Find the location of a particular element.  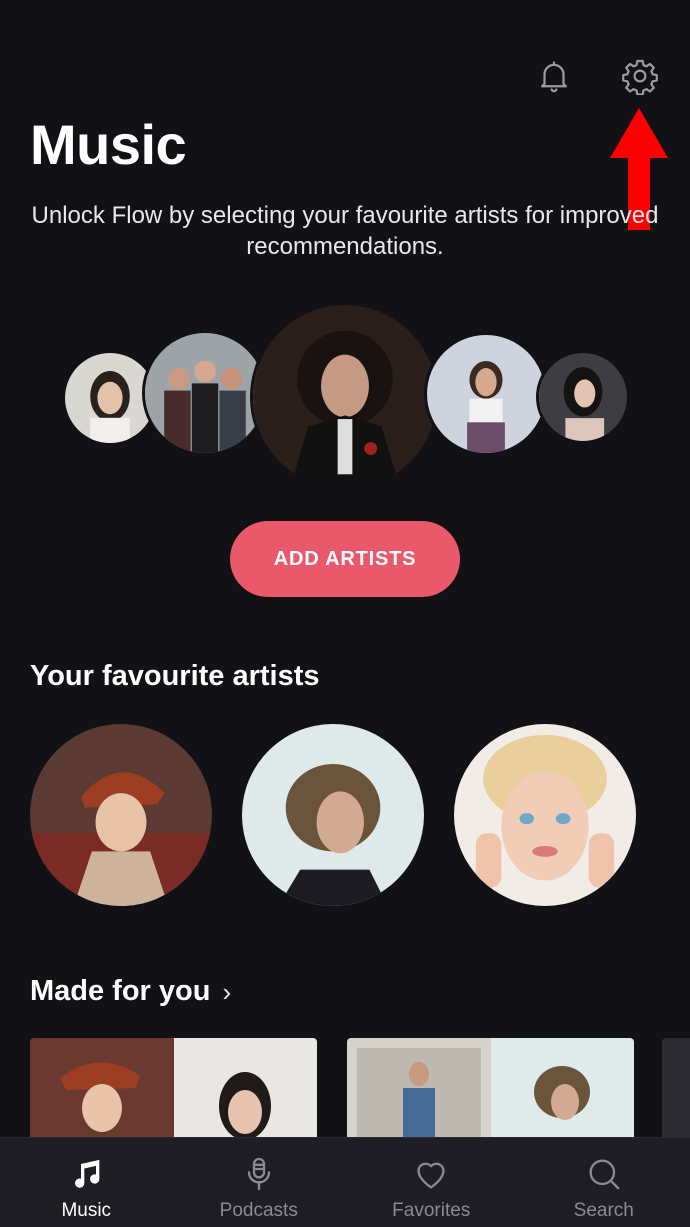

notifications-button is located at coordinates (554, 76).